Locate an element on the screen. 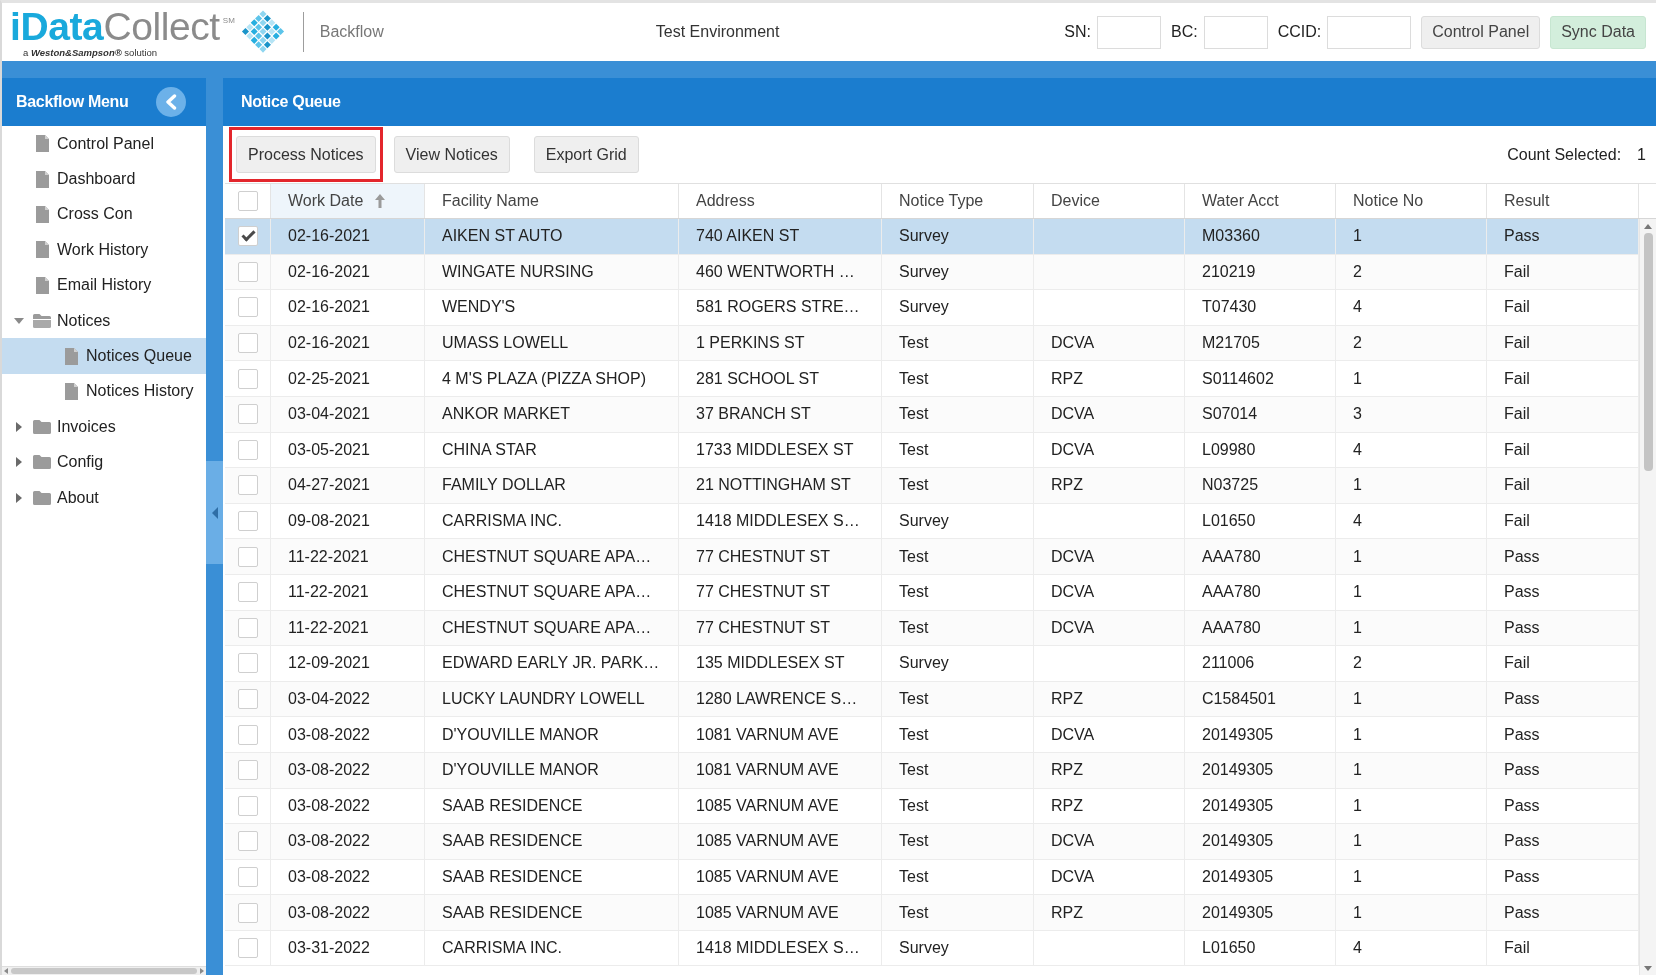  sidebar-item: Control Panel is located at coordinates (104, 144).